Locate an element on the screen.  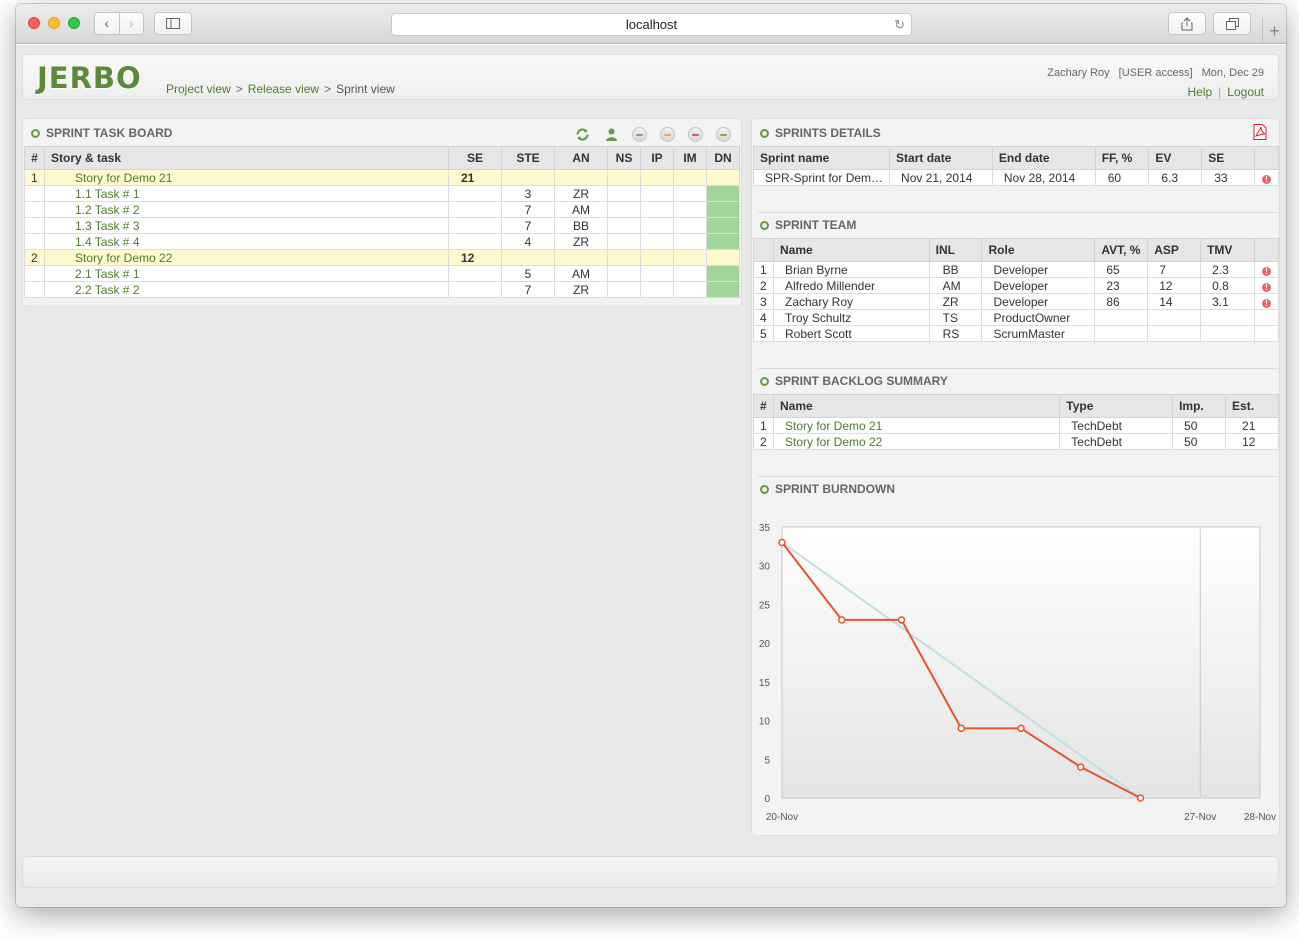
team-member-row: 3 Zachary Roy ZR Developer 86 14 3.1 ! is located at coordinates (1016, 301).